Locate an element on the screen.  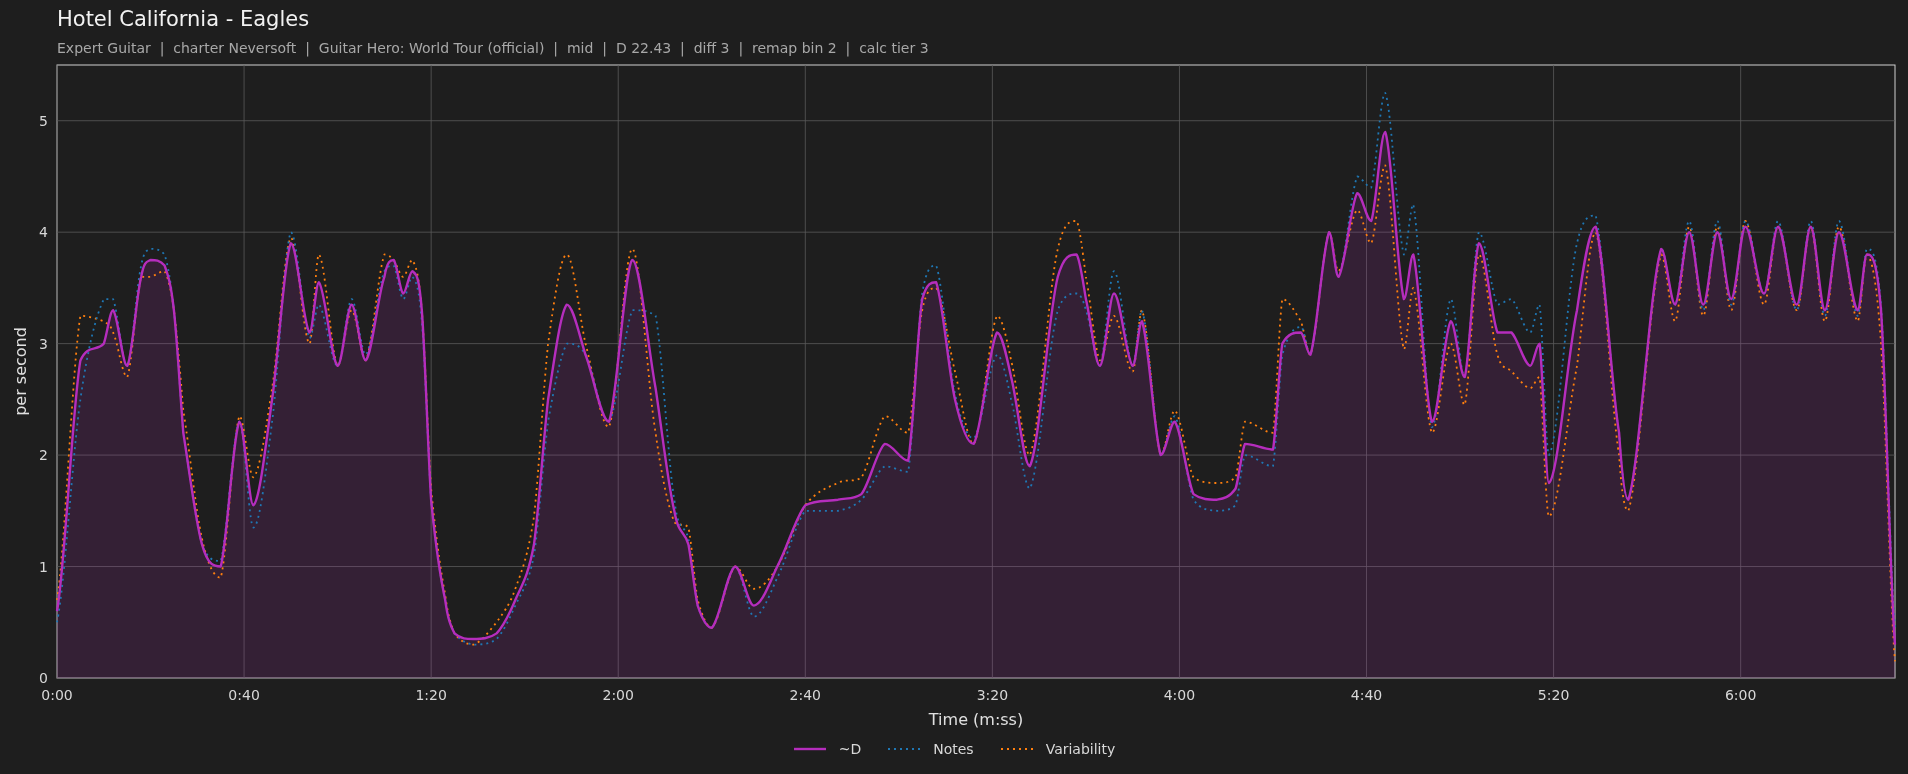
legend-label: Notes is located at coordinates (953, 749).